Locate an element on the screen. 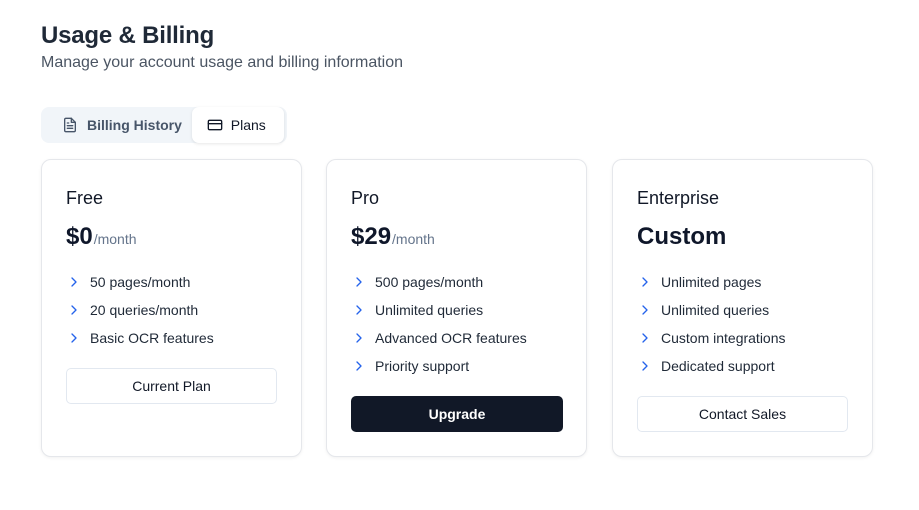 The width and height of the screenshot is (919, 510). feature-label: Priority support is located at coordinates (422, 366).